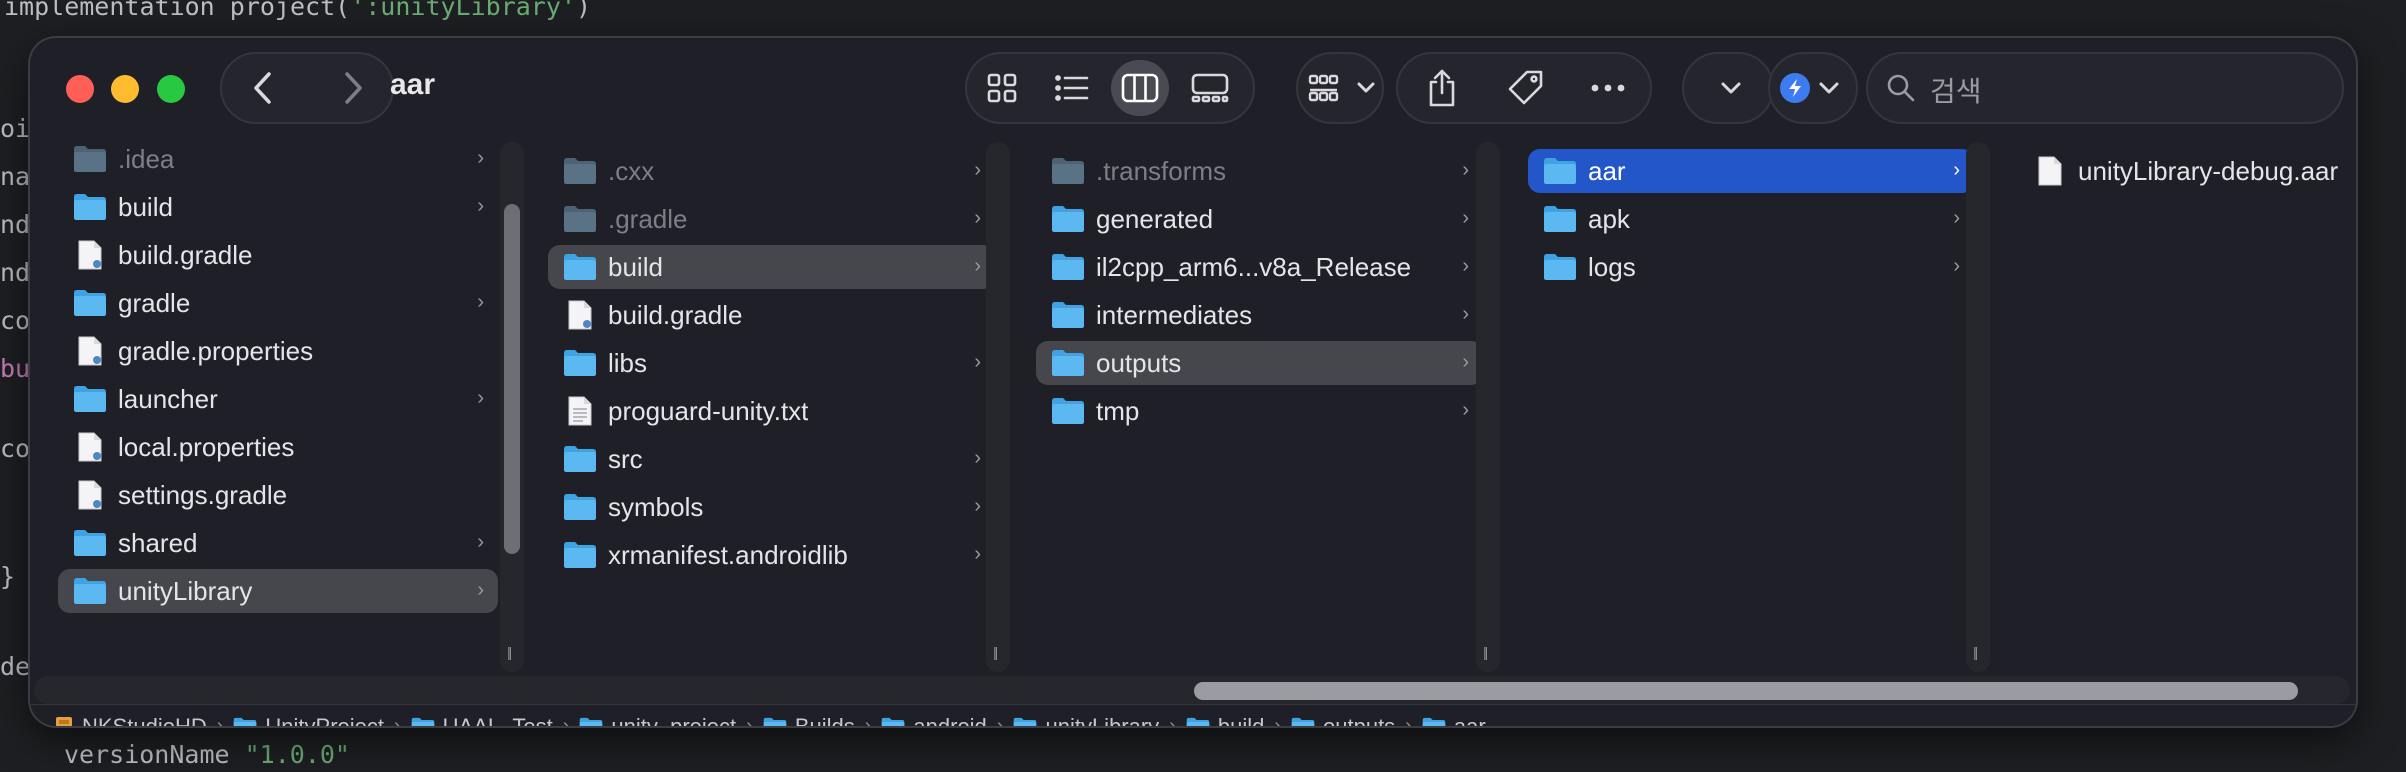 This screenshot has height=772, width=2406. I want to click on path-segment: outputs ›, so click(1356, 720).